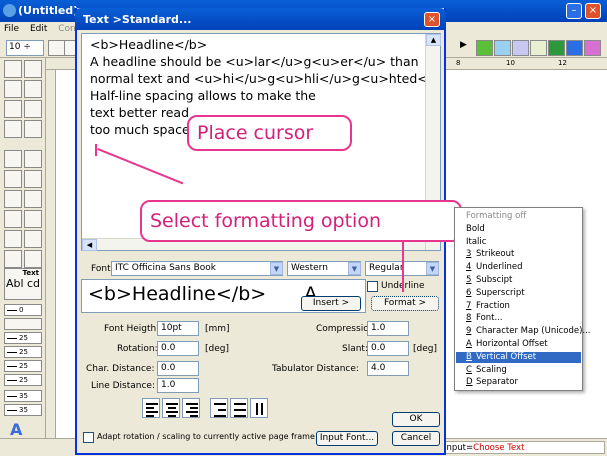 The width and height of the screenshot is (607, 456). I want to click on menu-edit: Edit, so click(38, 29).